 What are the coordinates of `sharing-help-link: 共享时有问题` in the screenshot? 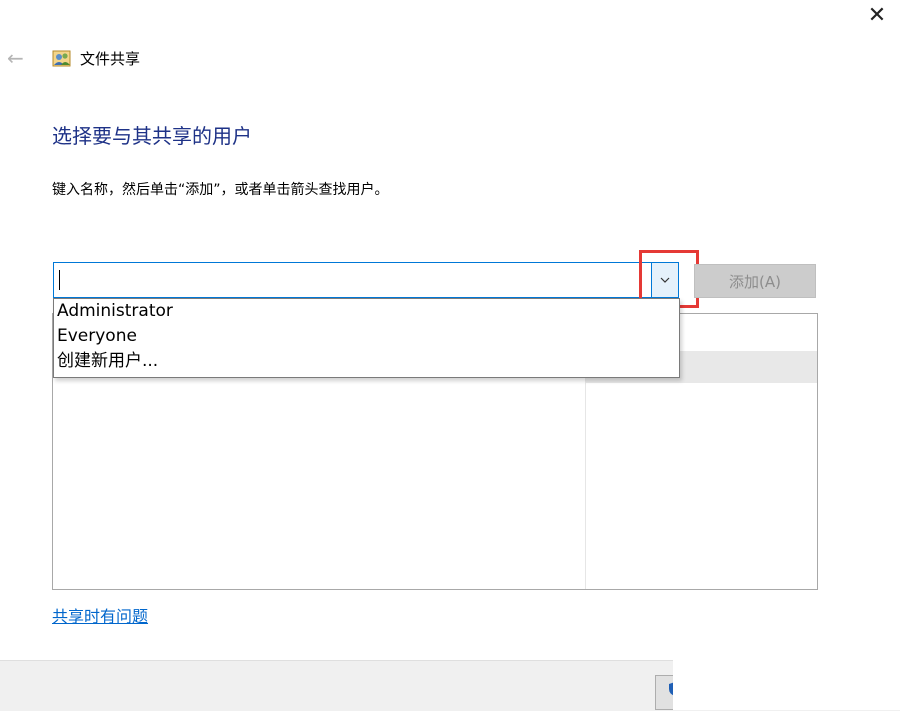 It's located at (100, 615).